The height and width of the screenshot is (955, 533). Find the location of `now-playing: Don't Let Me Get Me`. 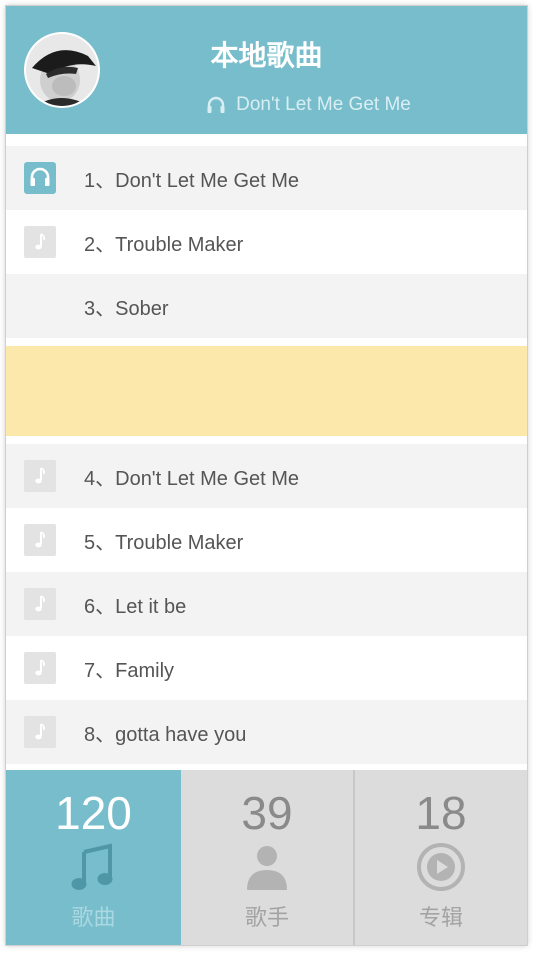

now-playing: Don't Let Me Get Me is located at coordinates (266, 105).